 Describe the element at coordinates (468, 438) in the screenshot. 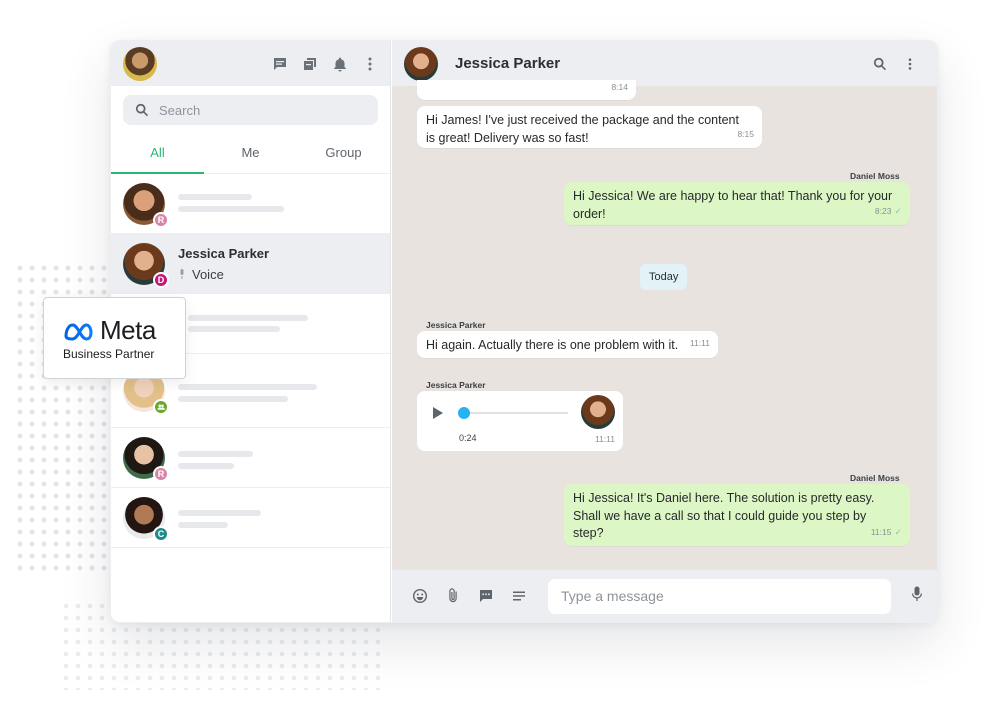

I see `voice-duration: 0:24` at that location.